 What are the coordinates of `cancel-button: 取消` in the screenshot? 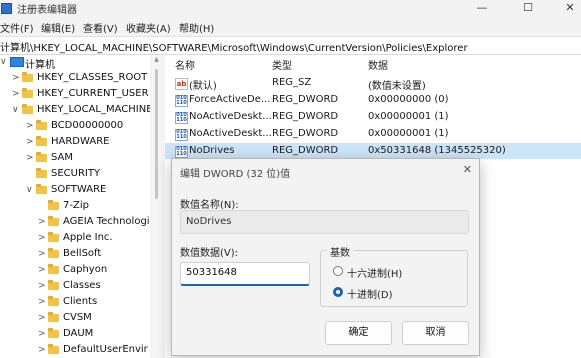 It's located at (435, 333).